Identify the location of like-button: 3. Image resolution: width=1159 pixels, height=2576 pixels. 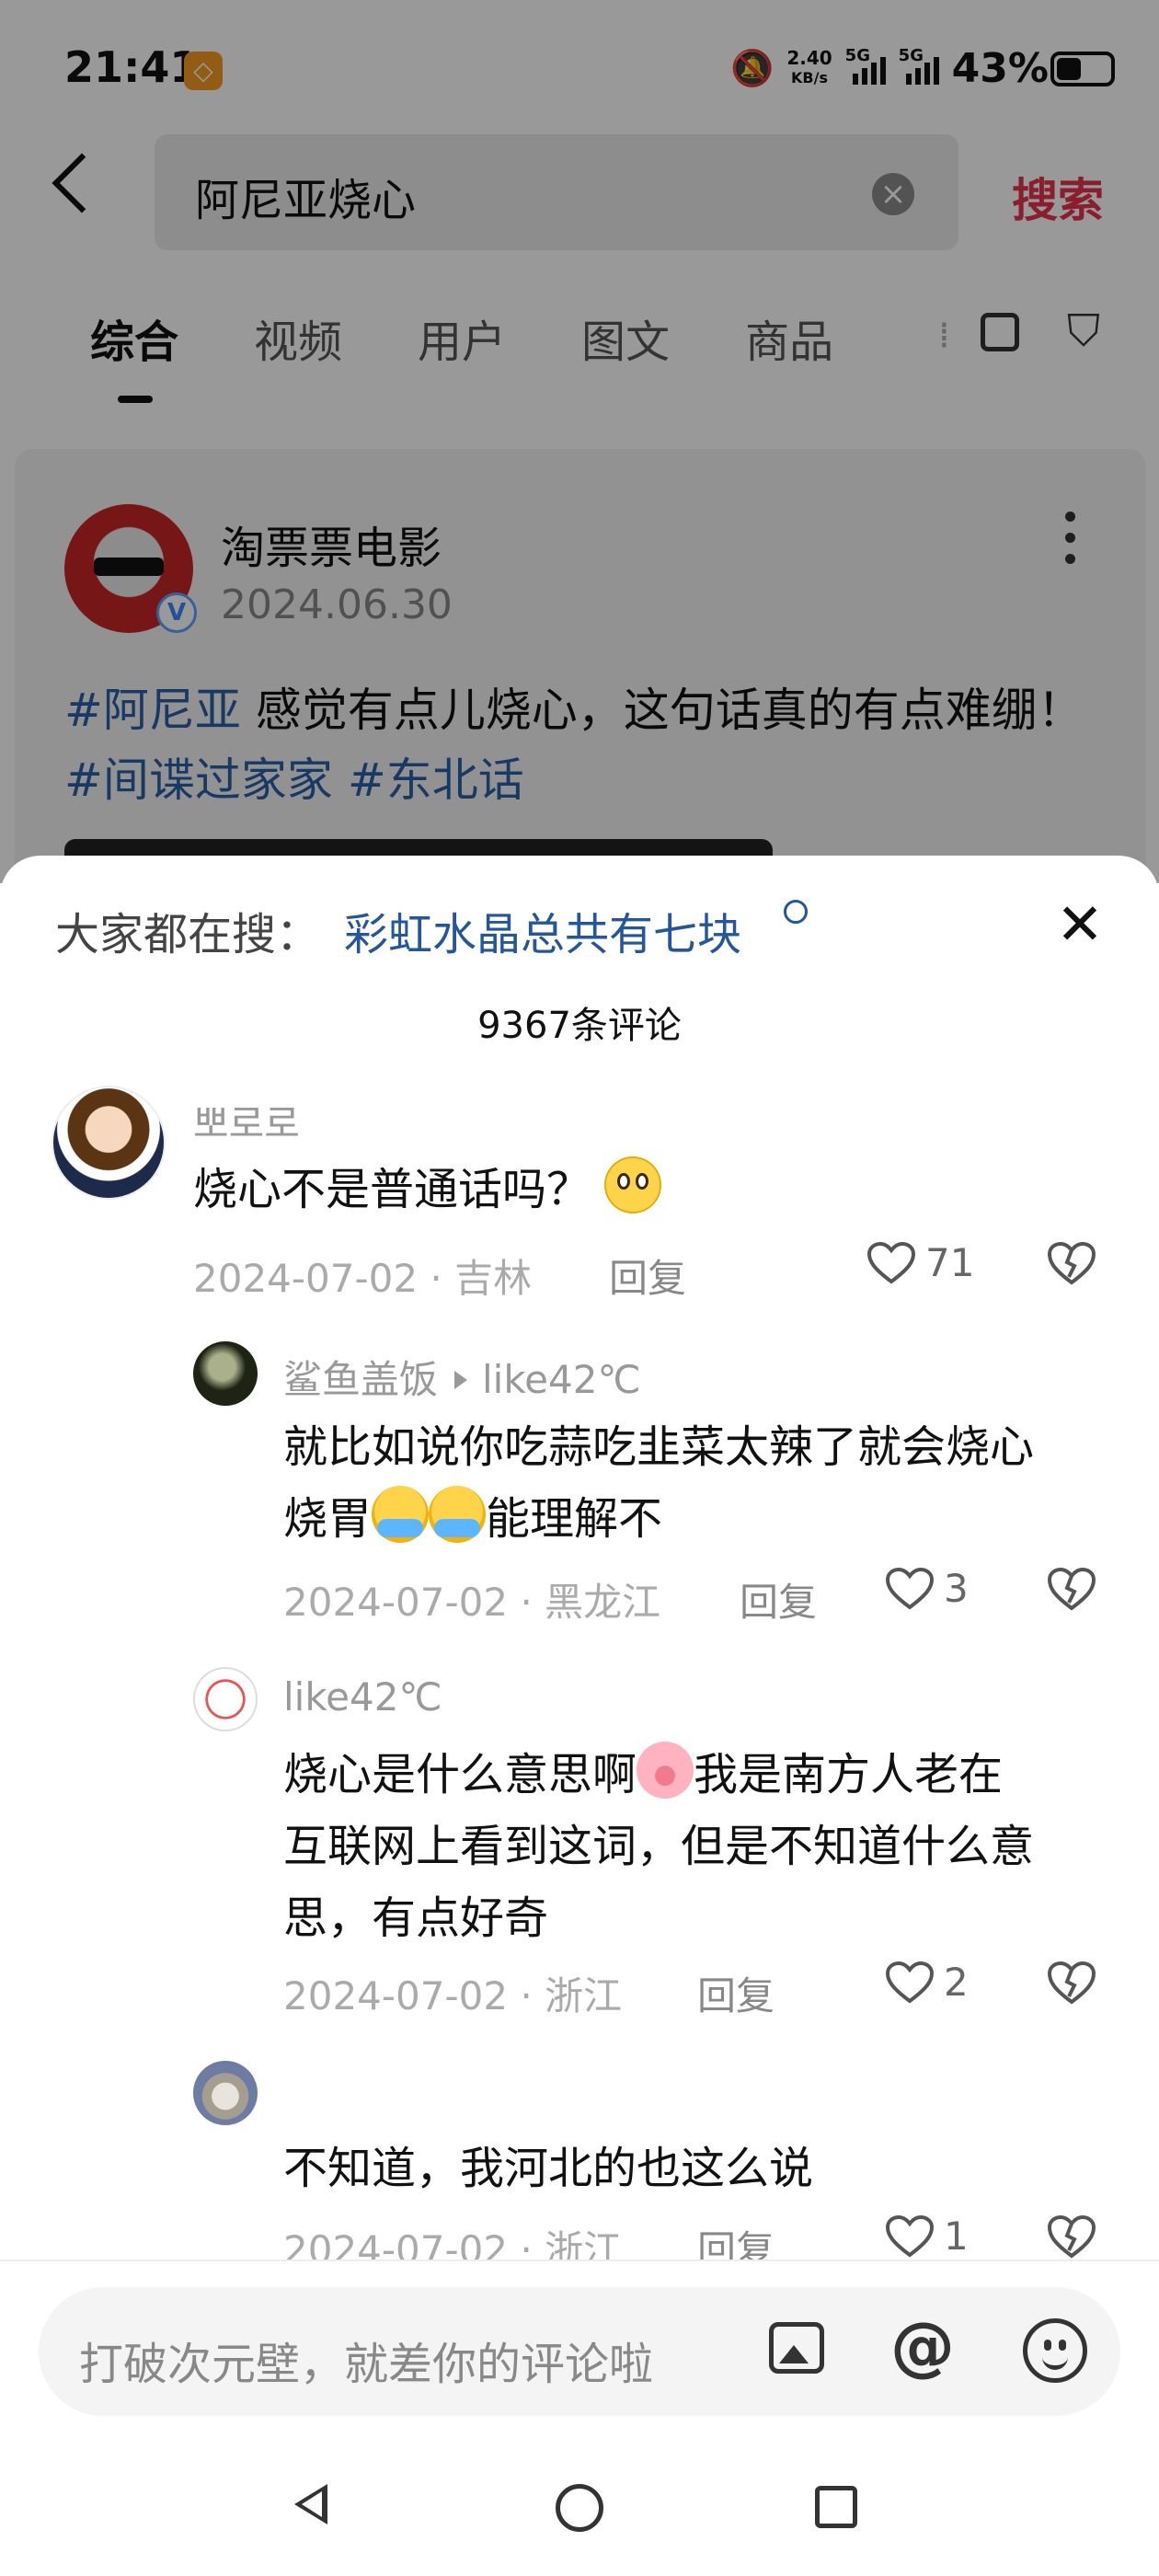
(927, 1588).